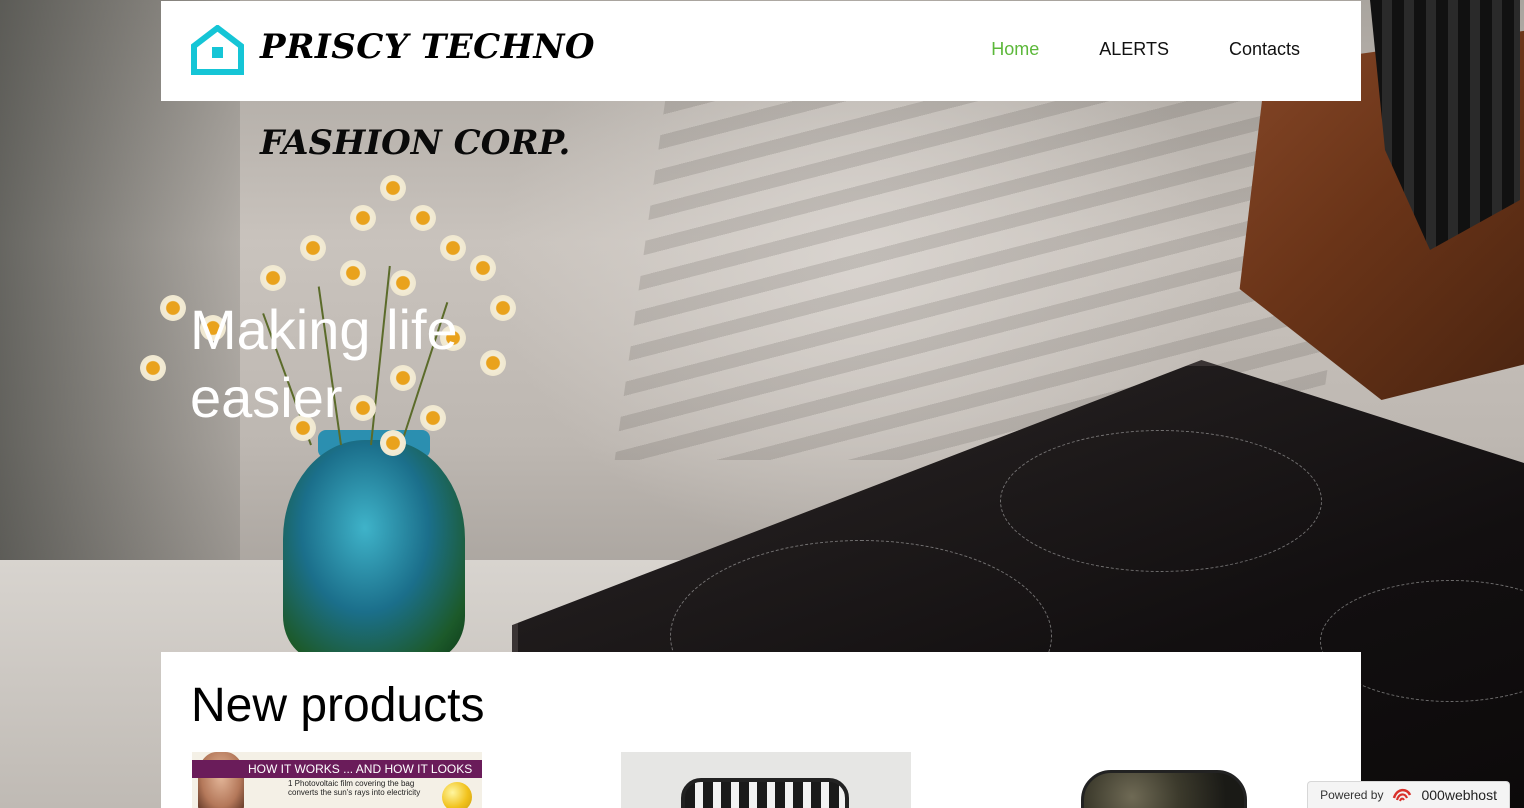 This screenshot has height=808, width=1524. I want to click on powered-by-badge: Powered by 000webhost, so click(1408, 794).